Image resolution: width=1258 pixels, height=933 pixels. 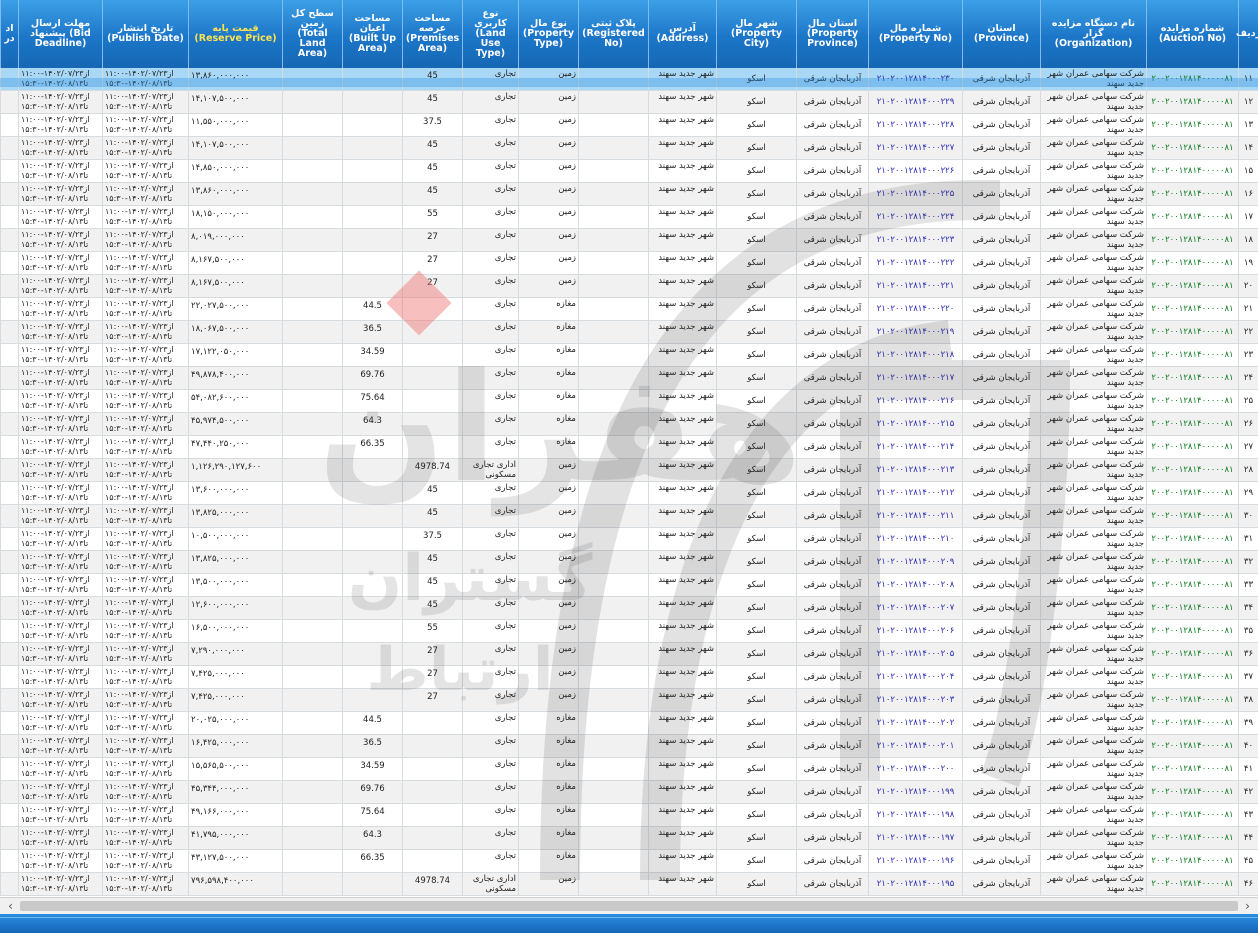 I want to click on column-header-extra: اد در, so click(x=9, y=34).